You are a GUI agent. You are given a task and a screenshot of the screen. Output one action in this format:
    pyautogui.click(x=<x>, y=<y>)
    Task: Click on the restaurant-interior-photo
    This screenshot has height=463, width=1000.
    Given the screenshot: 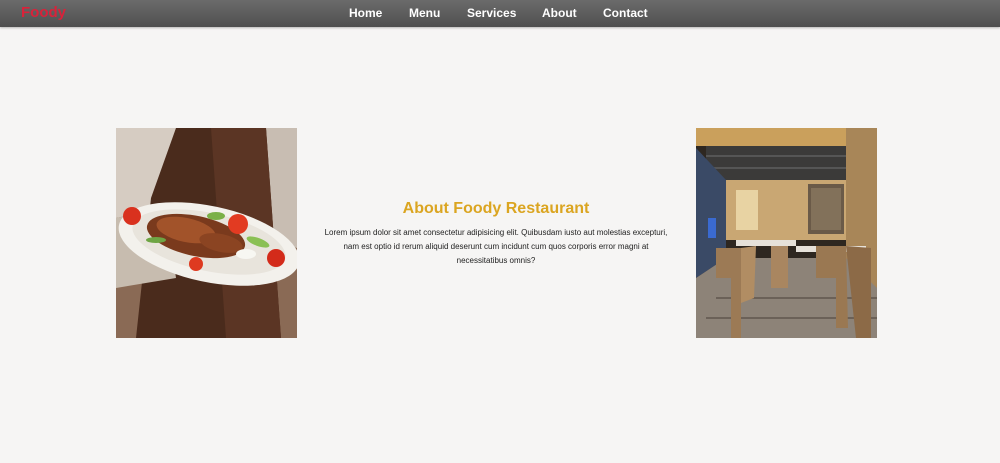 What is the action you would take?
    pyautogui.click(x=786, y=233)
    